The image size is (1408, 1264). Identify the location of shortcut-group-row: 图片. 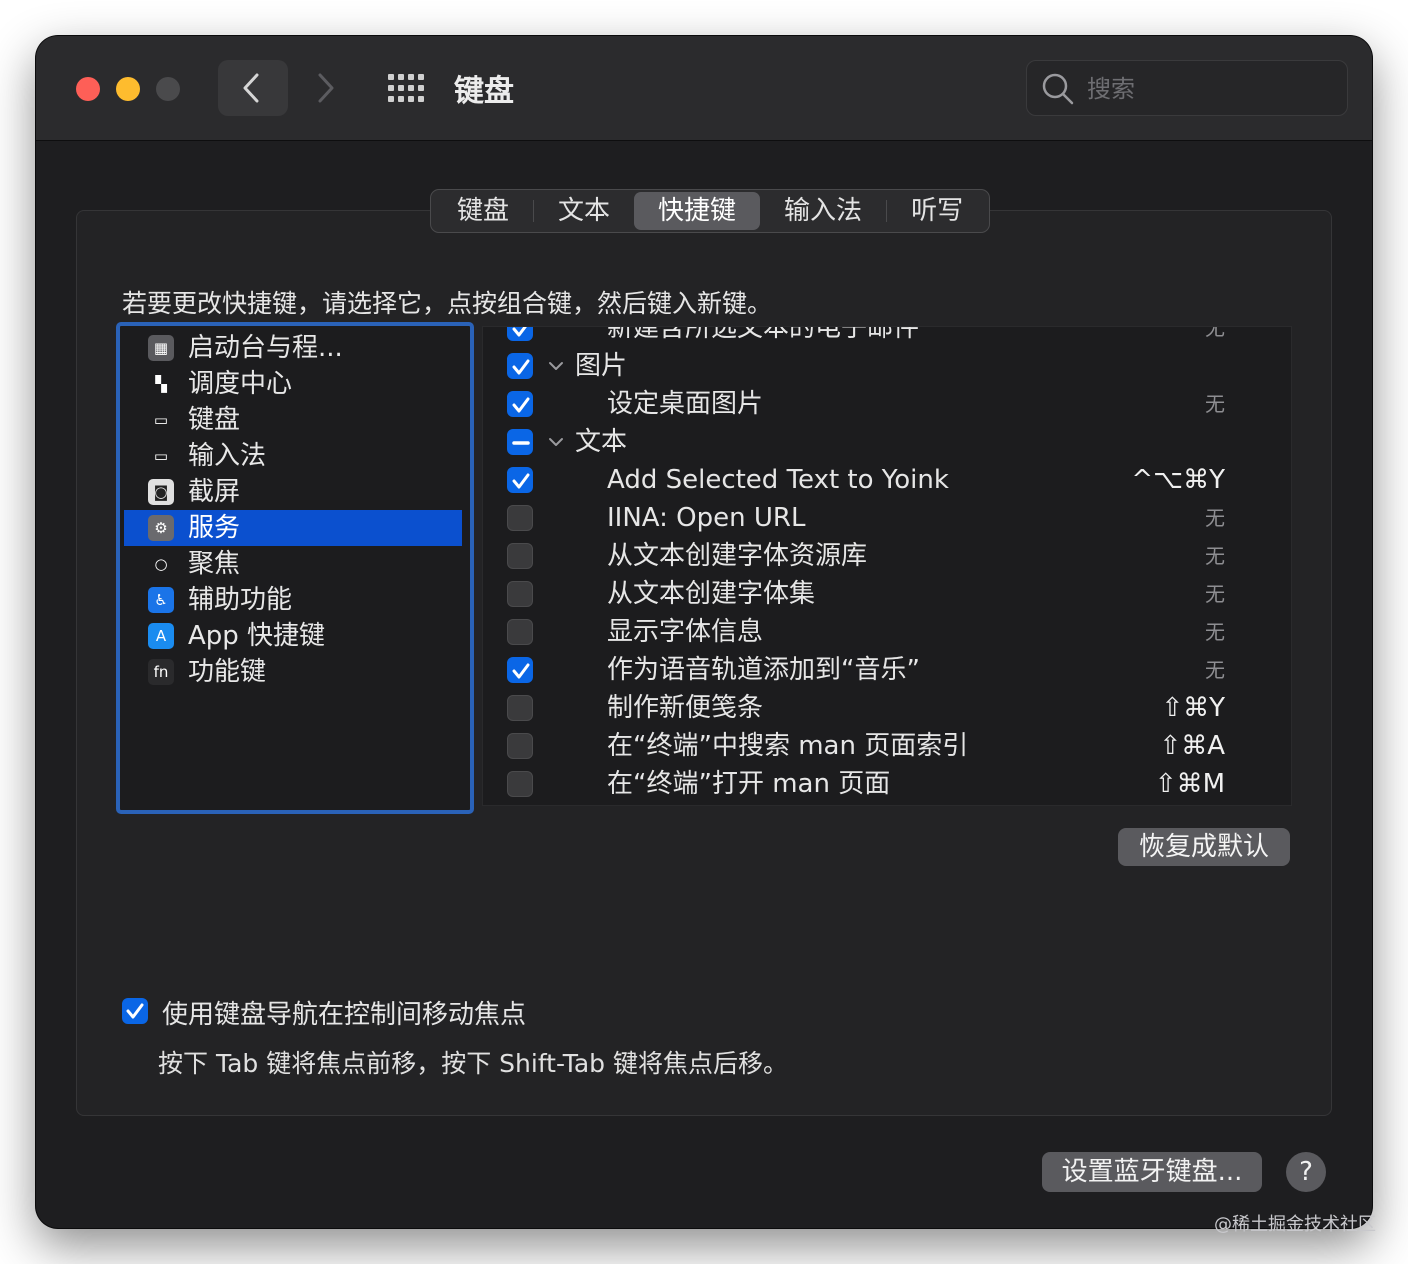
(887, 366).